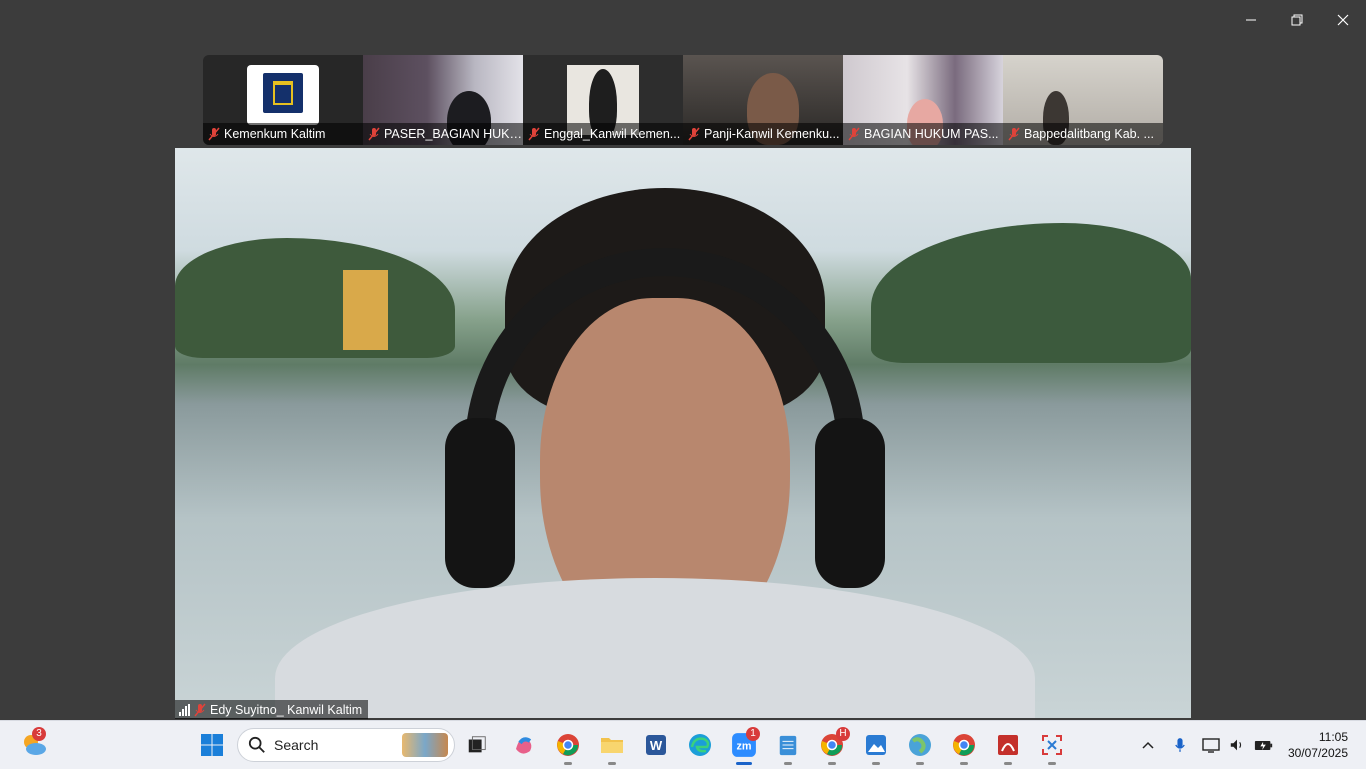 The image size is (1366, 769). I want to click on taskbar-search: Search, so click(346, 745).